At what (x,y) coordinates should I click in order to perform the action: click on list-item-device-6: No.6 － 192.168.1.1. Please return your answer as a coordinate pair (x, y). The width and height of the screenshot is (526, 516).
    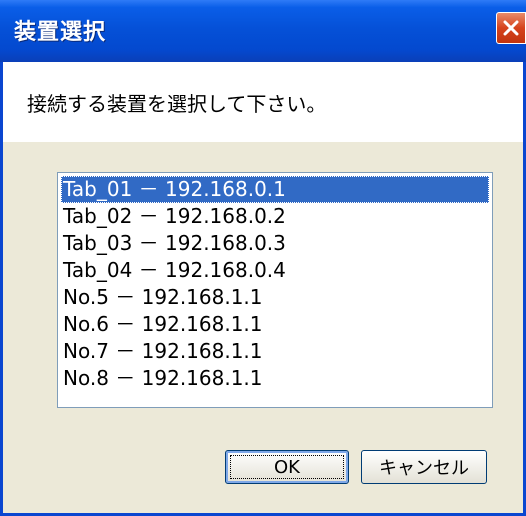
    Looking at the image, I should click on (275, 324).